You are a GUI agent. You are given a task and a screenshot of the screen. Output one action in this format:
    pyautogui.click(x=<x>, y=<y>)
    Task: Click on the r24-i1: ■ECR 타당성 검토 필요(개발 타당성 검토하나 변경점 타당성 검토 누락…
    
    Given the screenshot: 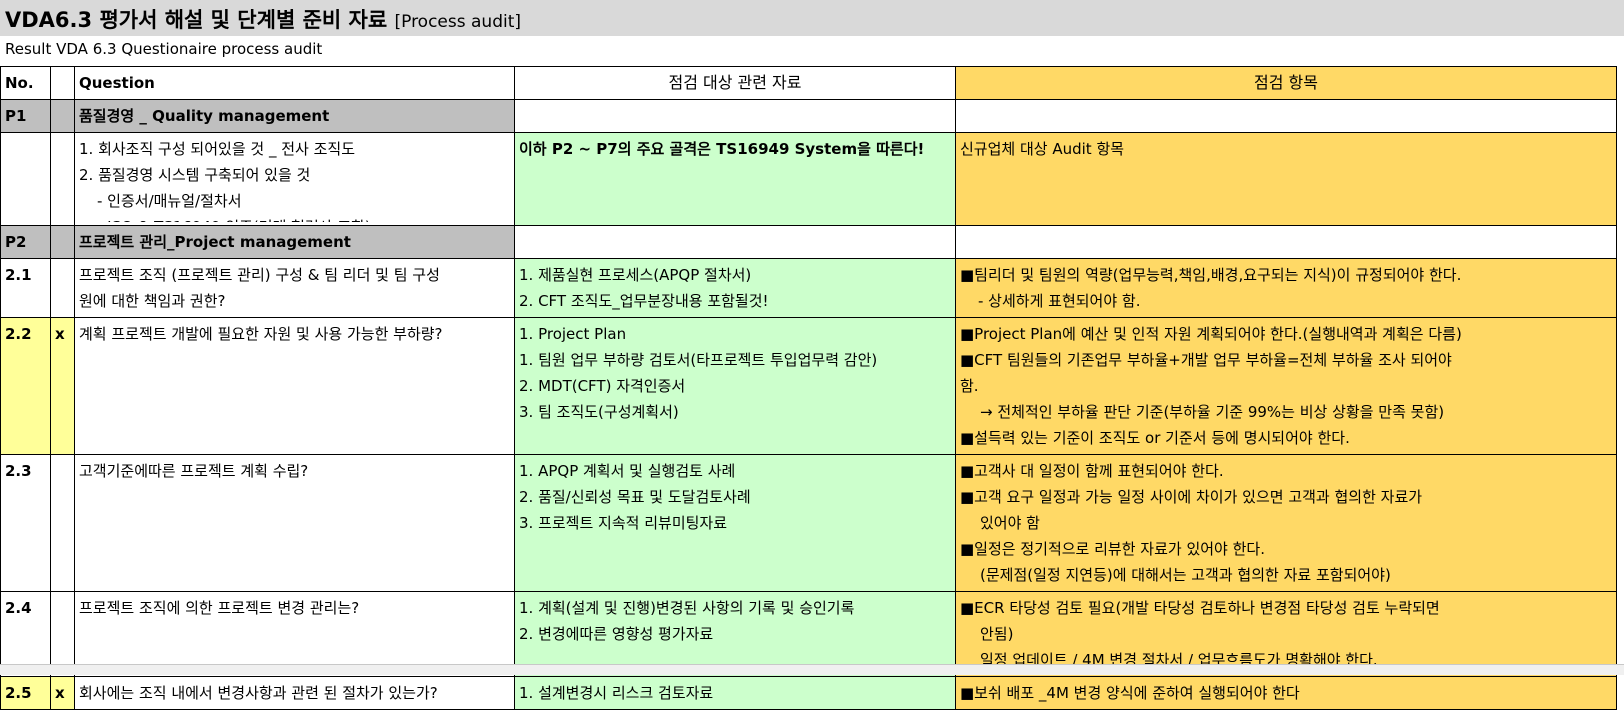 What is the action you would take?
    pyautogui.click(x=1200, y=608)
    